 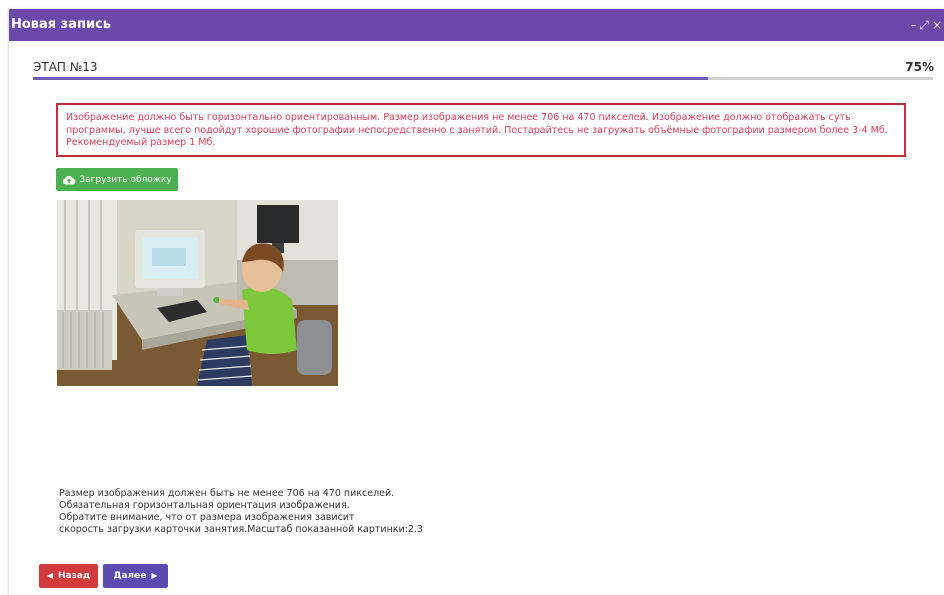 I want to click on next-label: Далее, so click(x=130, y=576).